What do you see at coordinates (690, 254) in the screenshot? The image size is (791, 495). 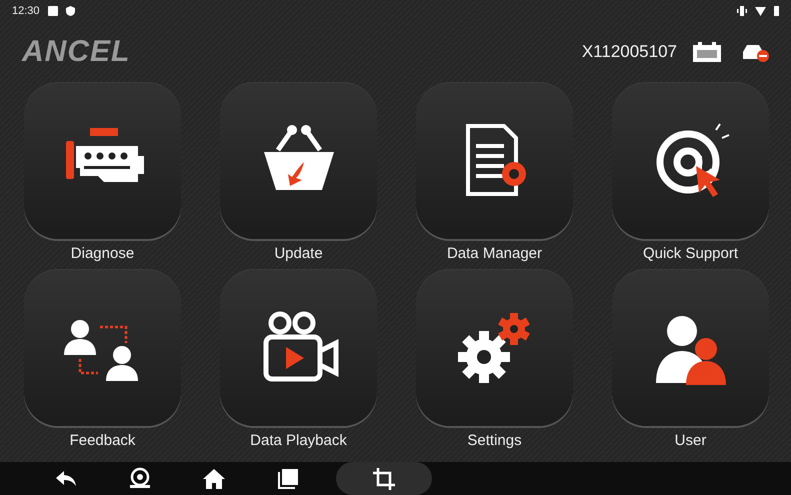 I see `tile-label: Quick Support` at bounding box center [690, 254].